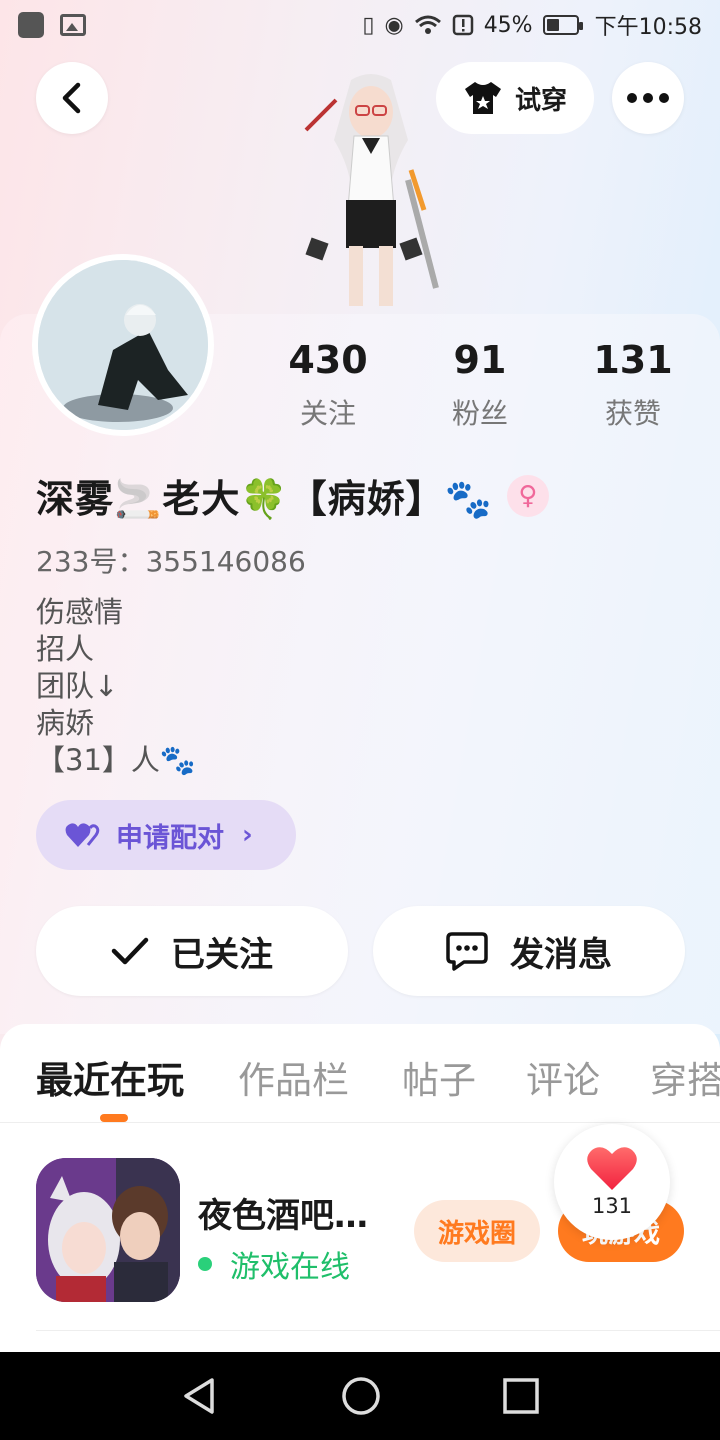 This screenshot has height=1440, width=720. What do you see at coordinates (521, 1396) in the screenshot?
I see `recents-square-icon` at bounding box center [521, 1396].